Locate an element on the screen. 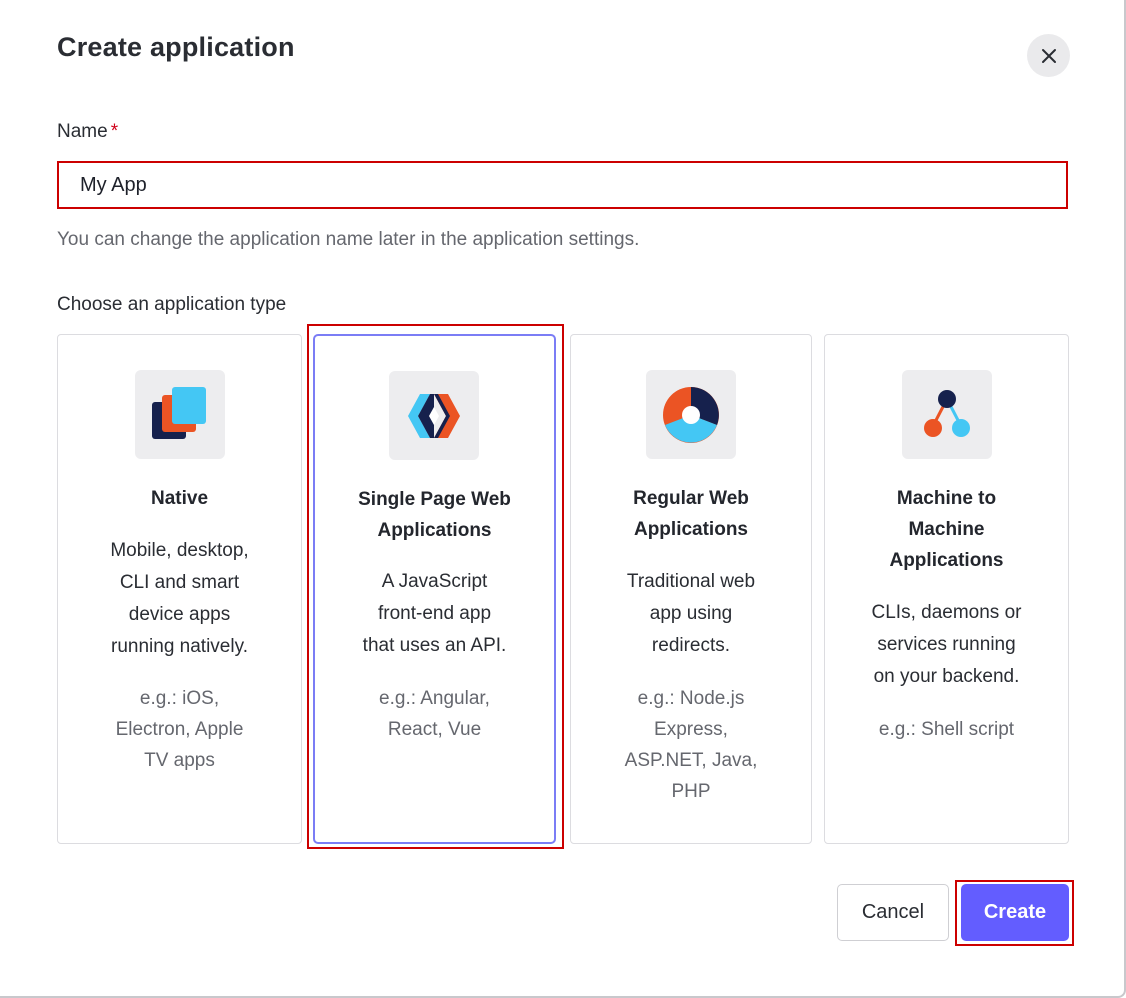  native-icon-tile is located at coordinates (180, 414).